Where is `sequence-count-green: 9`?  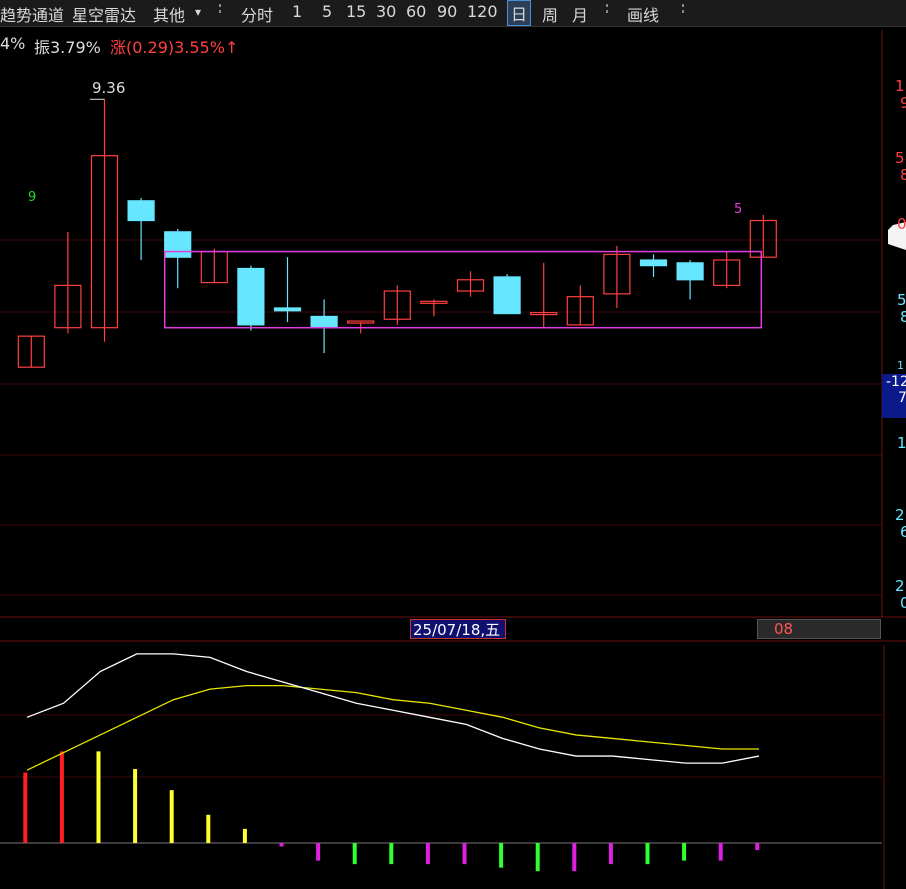 sequence-count-green: 9 is located at coordinates (32, 197).